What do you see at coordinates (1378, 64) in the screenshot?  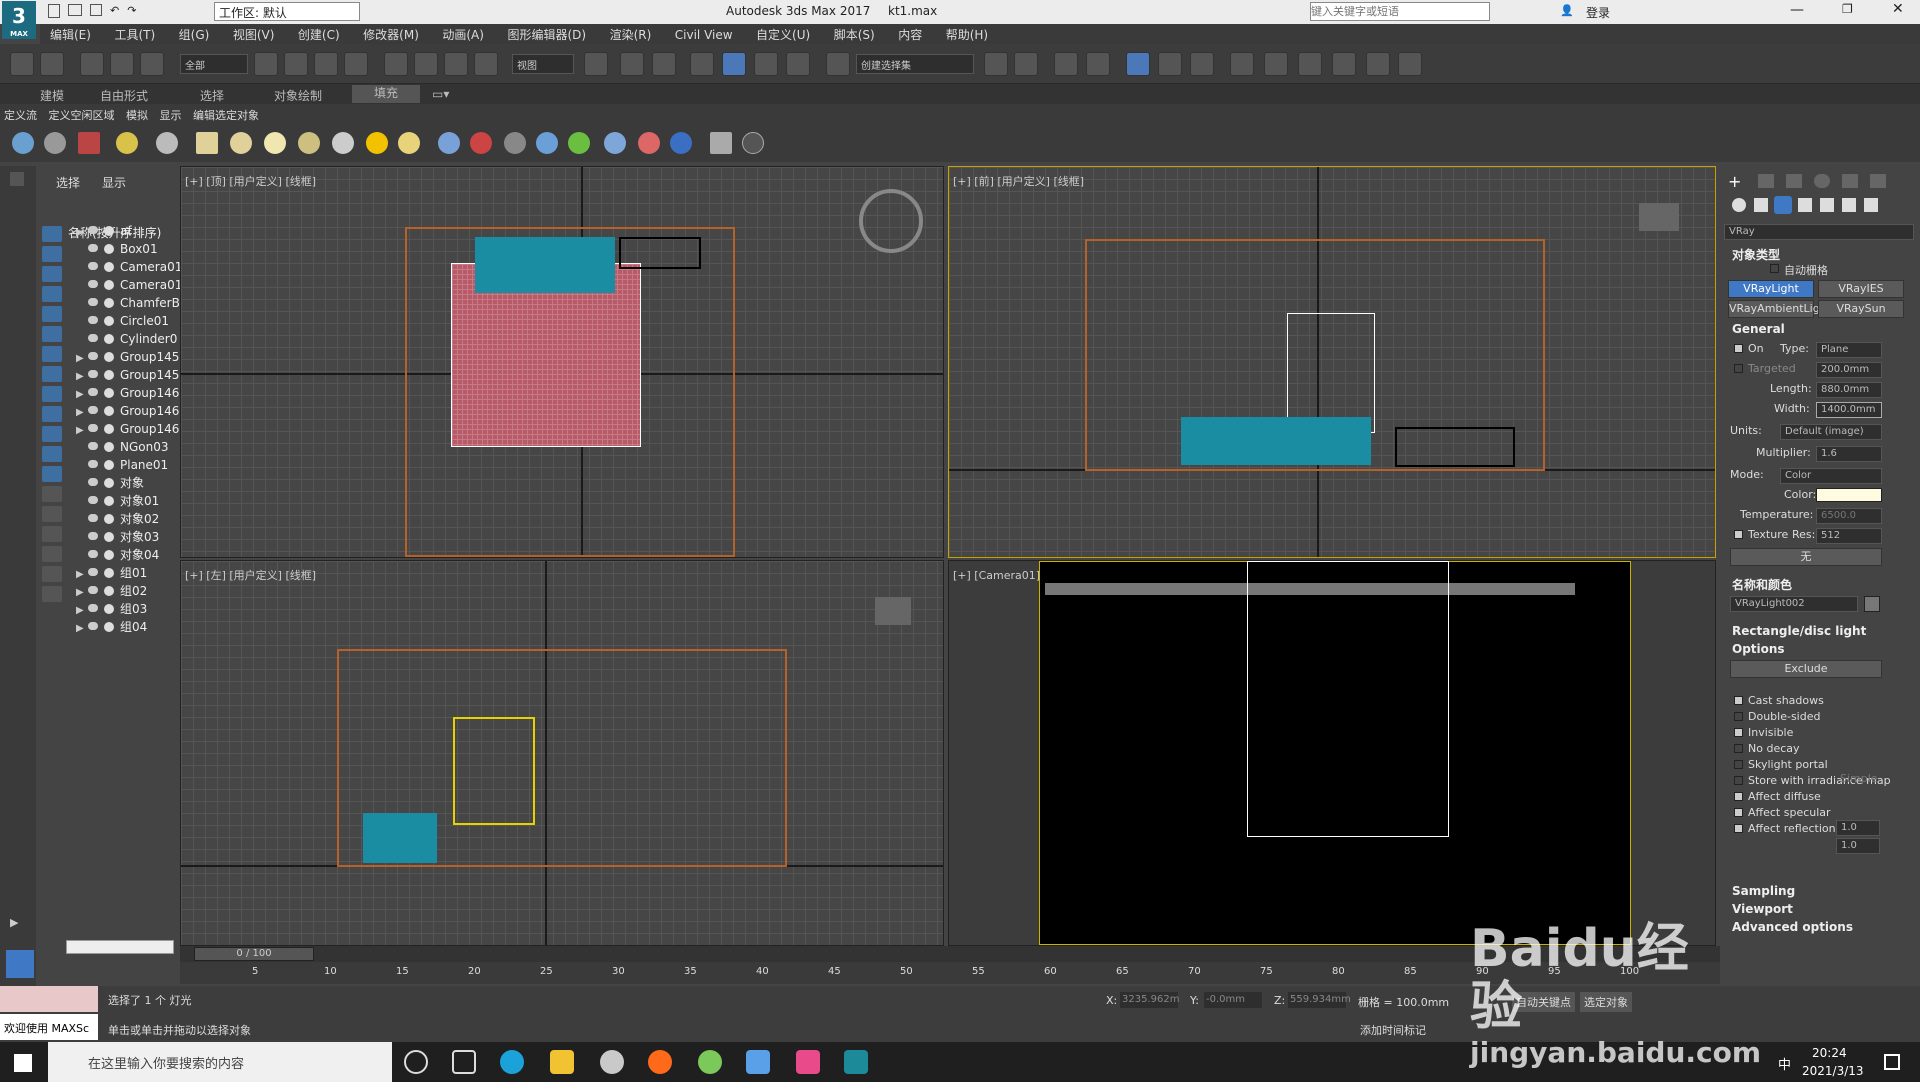 I see `render-cloud-icon` at bounding box center [1378, 64].